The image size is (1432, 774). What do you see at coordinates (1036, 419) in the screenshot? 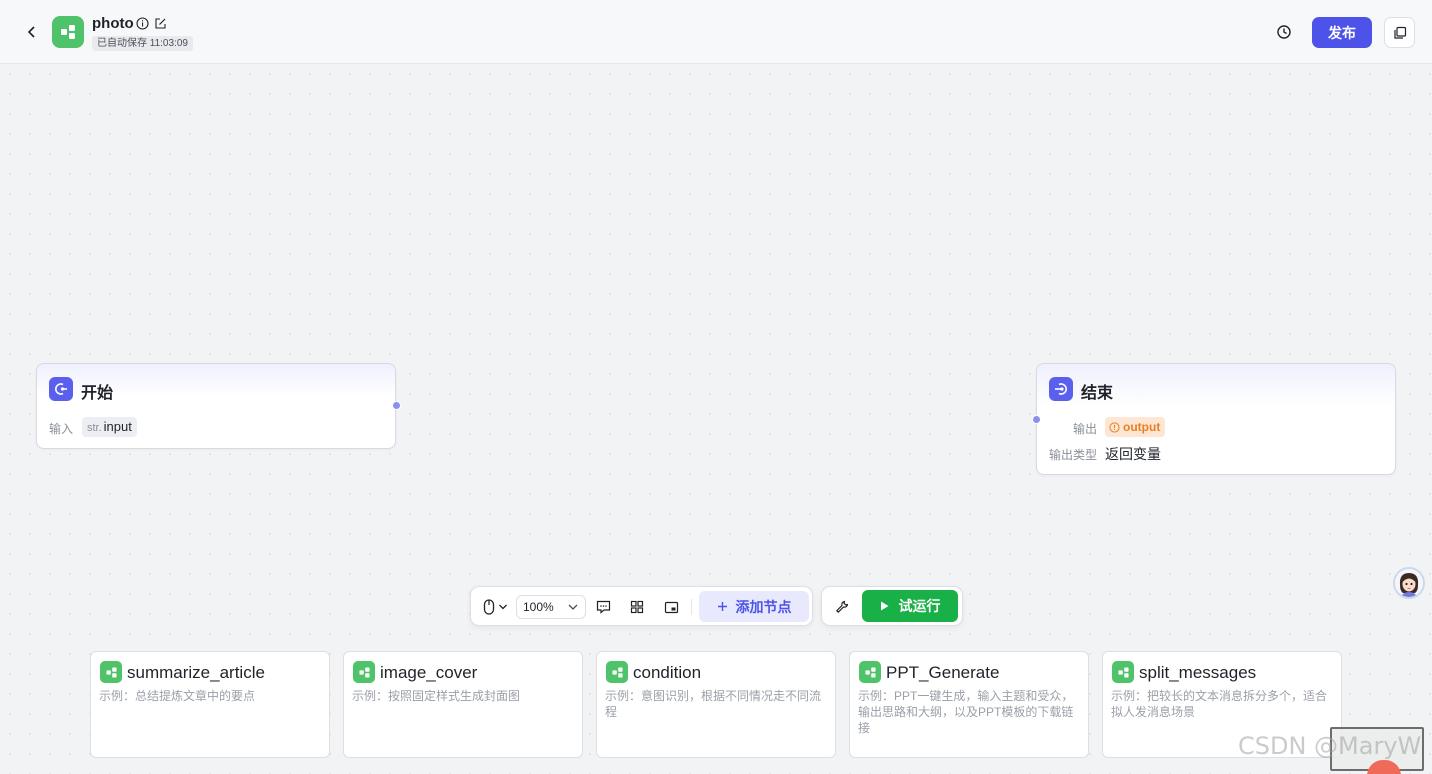
I see `end-input-port` at bounding box center [1036, 419].